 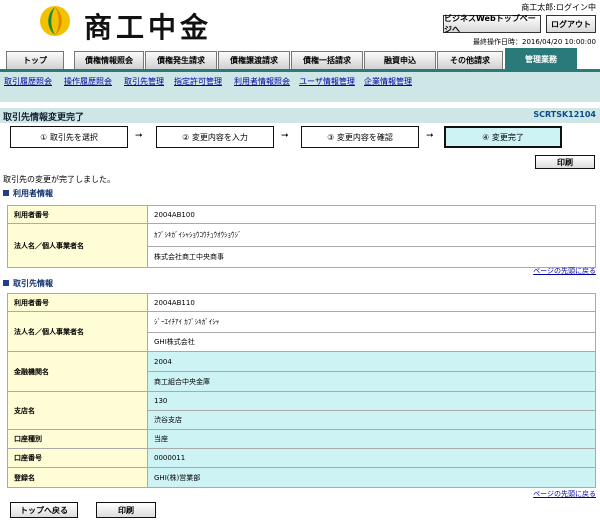 I want to click on table-row: 口座番号 0000011, so click(x=301, y=458).